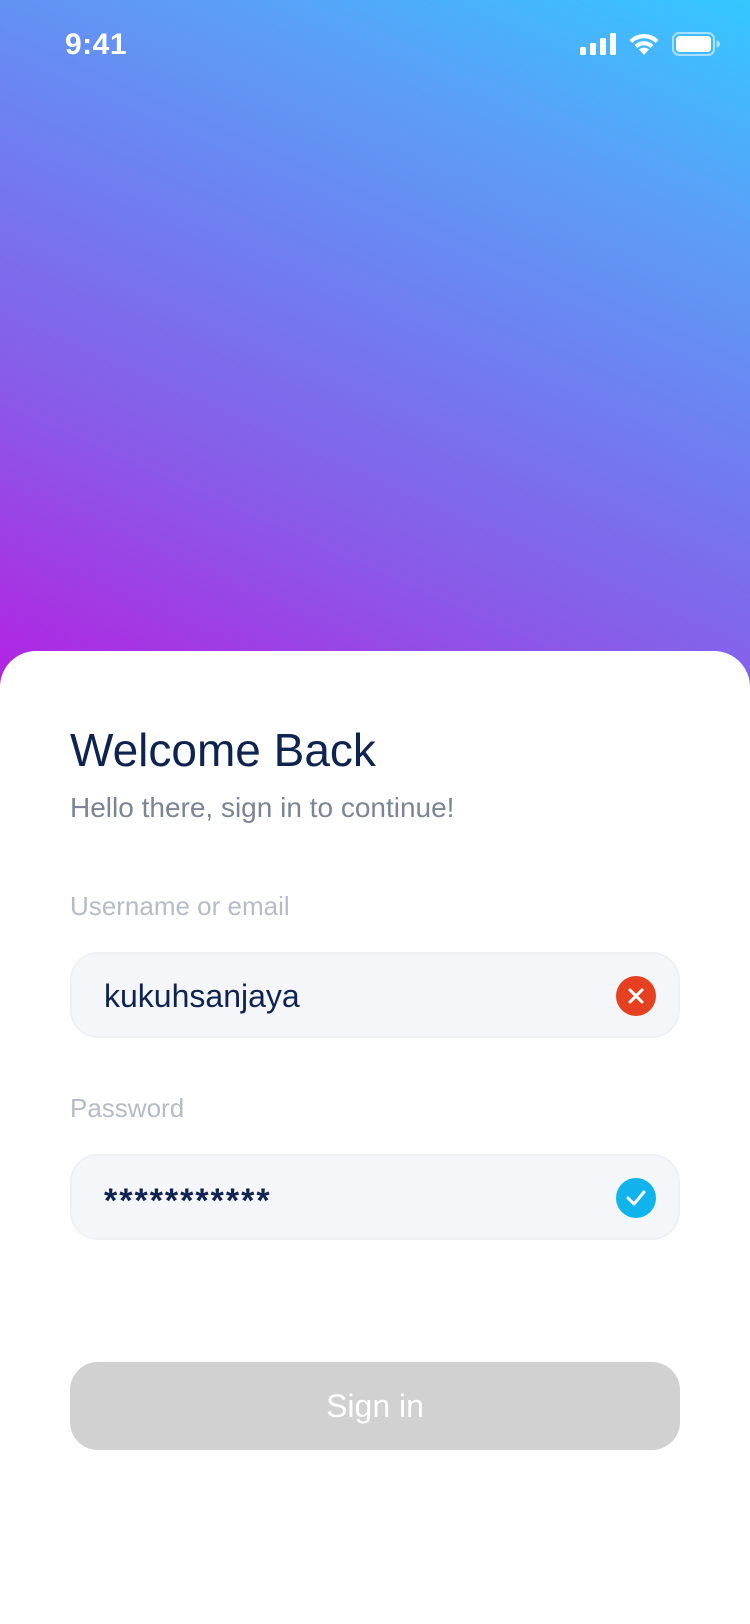  I want to click on page-title: Welcome Back, so click(223, 750).